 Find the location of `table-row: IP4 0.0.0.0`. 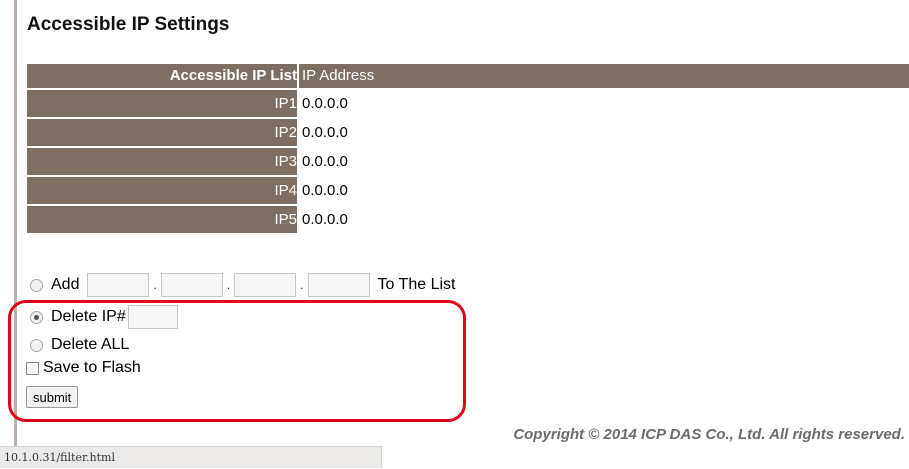

table-row: IP4 0.0.0.0 is located at coordinates (468, 190).